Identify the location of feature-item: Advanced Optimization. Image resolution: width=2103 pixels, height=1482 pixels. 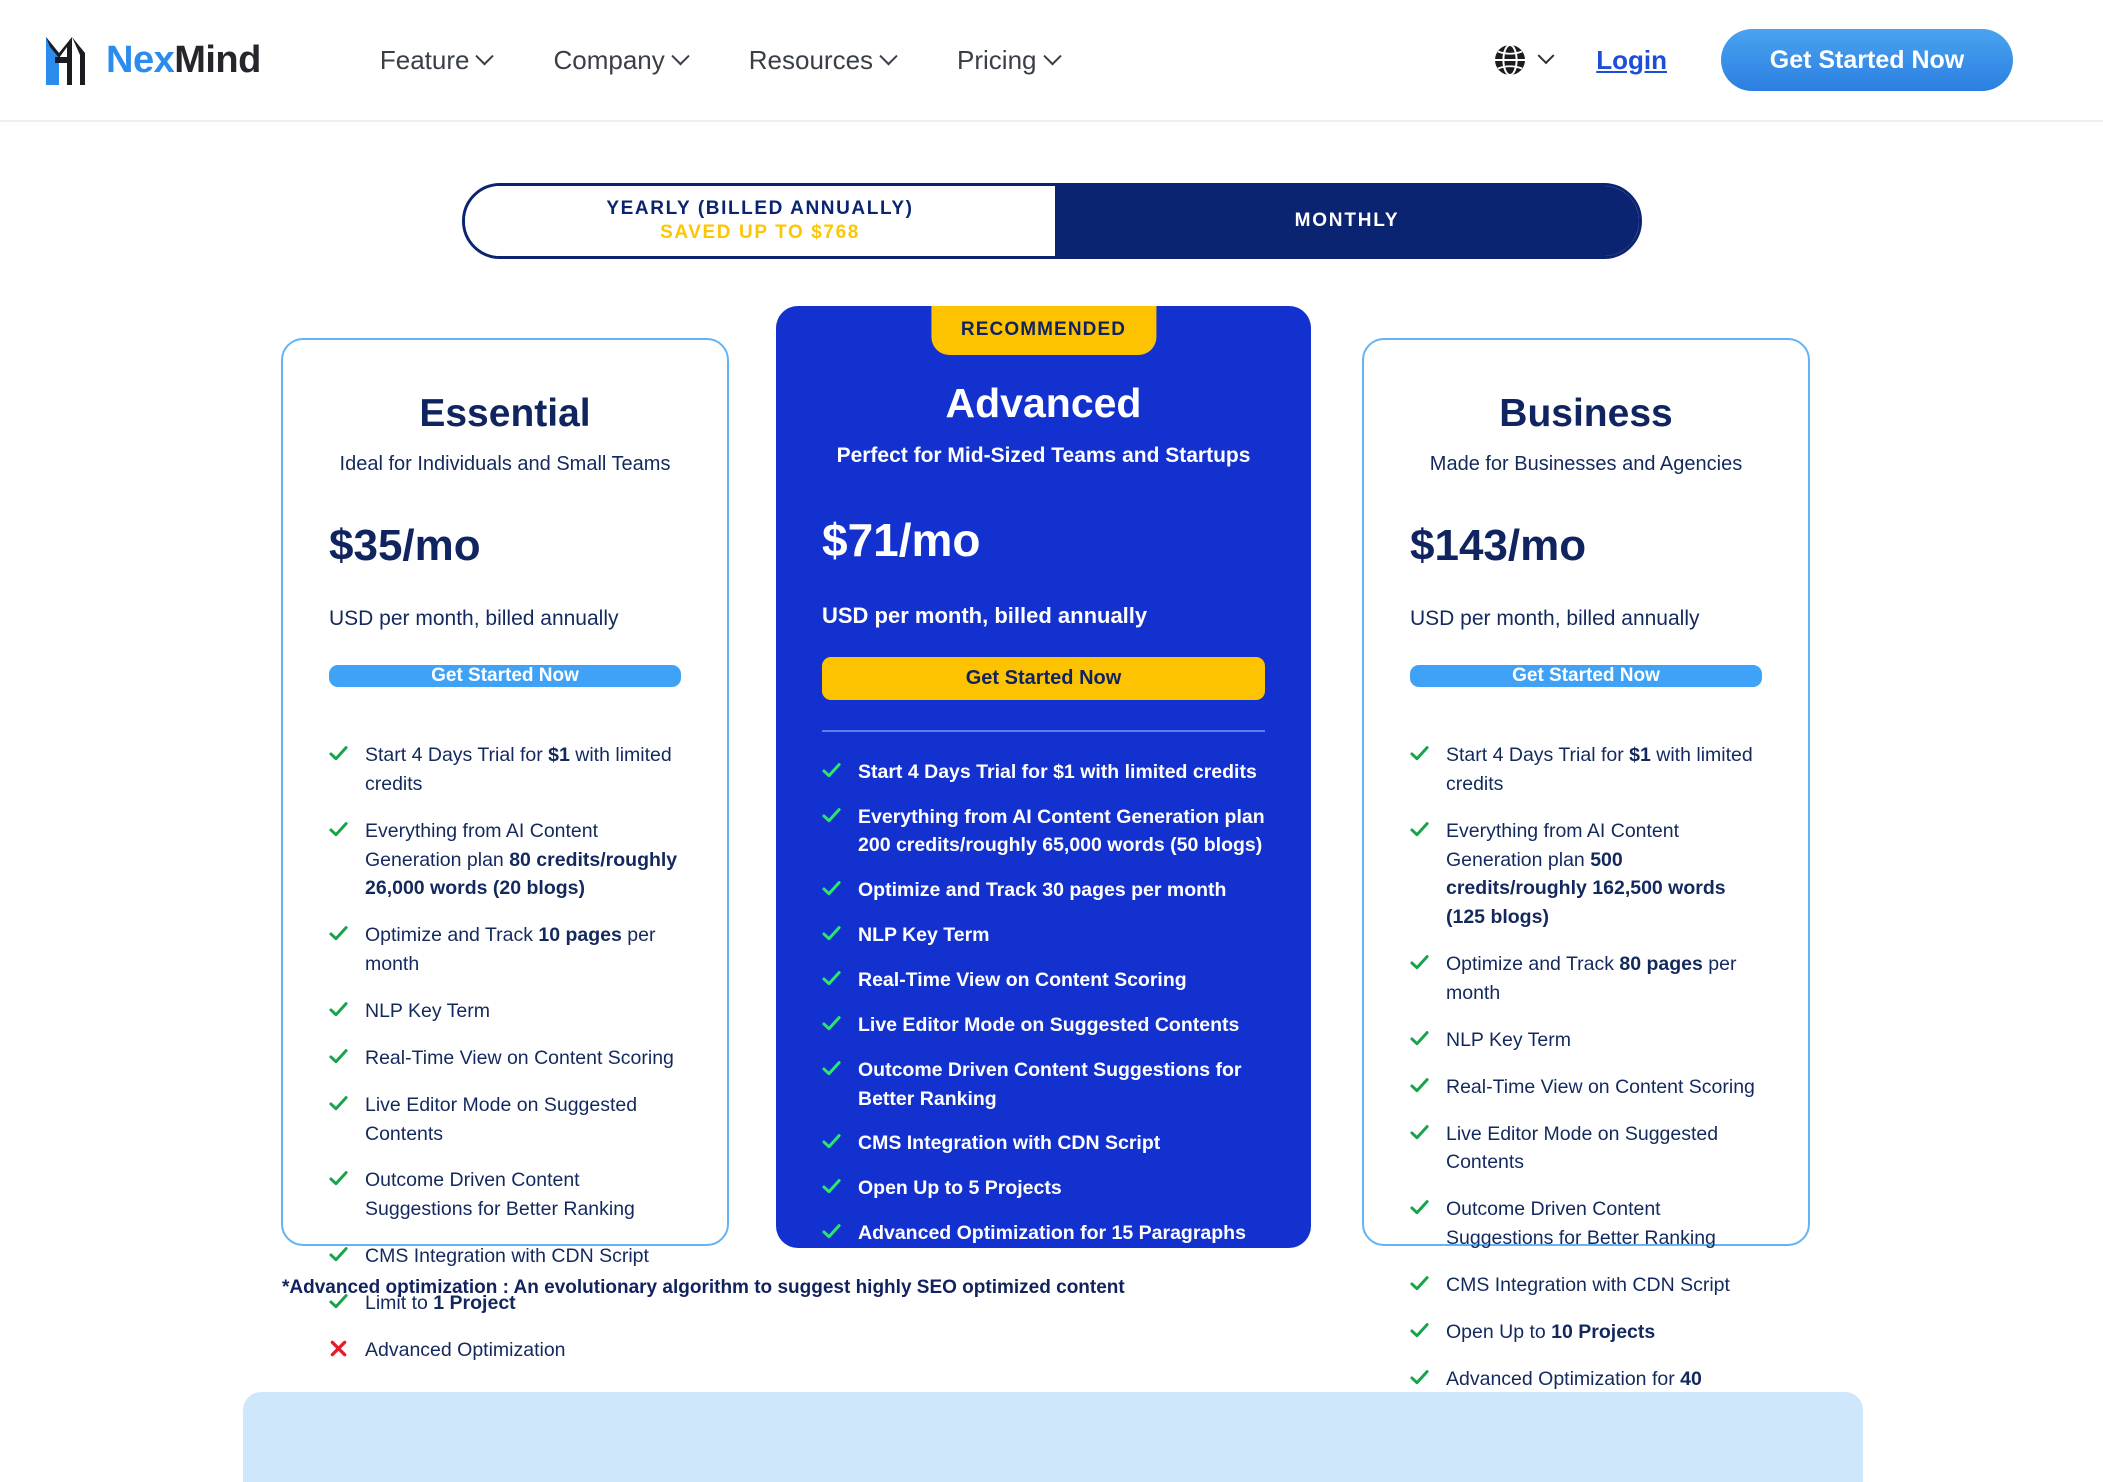
(505, 1350).